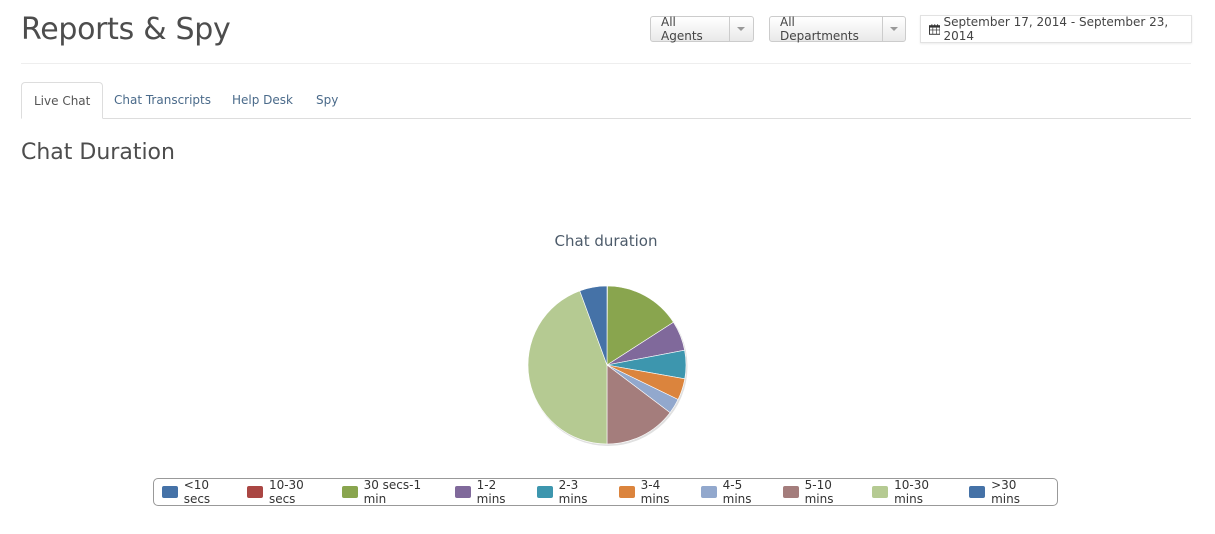 This screenshot has height=534, width=1215. I want to click on legend-label: 10-30 secs, so click(286, 492).